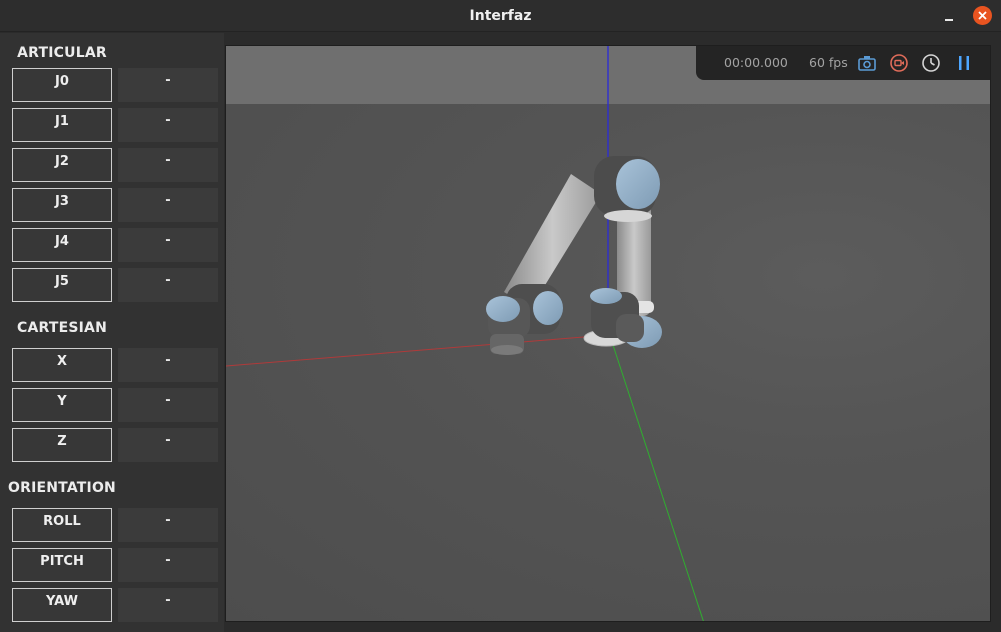 This screenshot has height=632, width=1001. Describe the element at coordinates (867, 63) in the screenshot. I see `camera-icon` at that location.